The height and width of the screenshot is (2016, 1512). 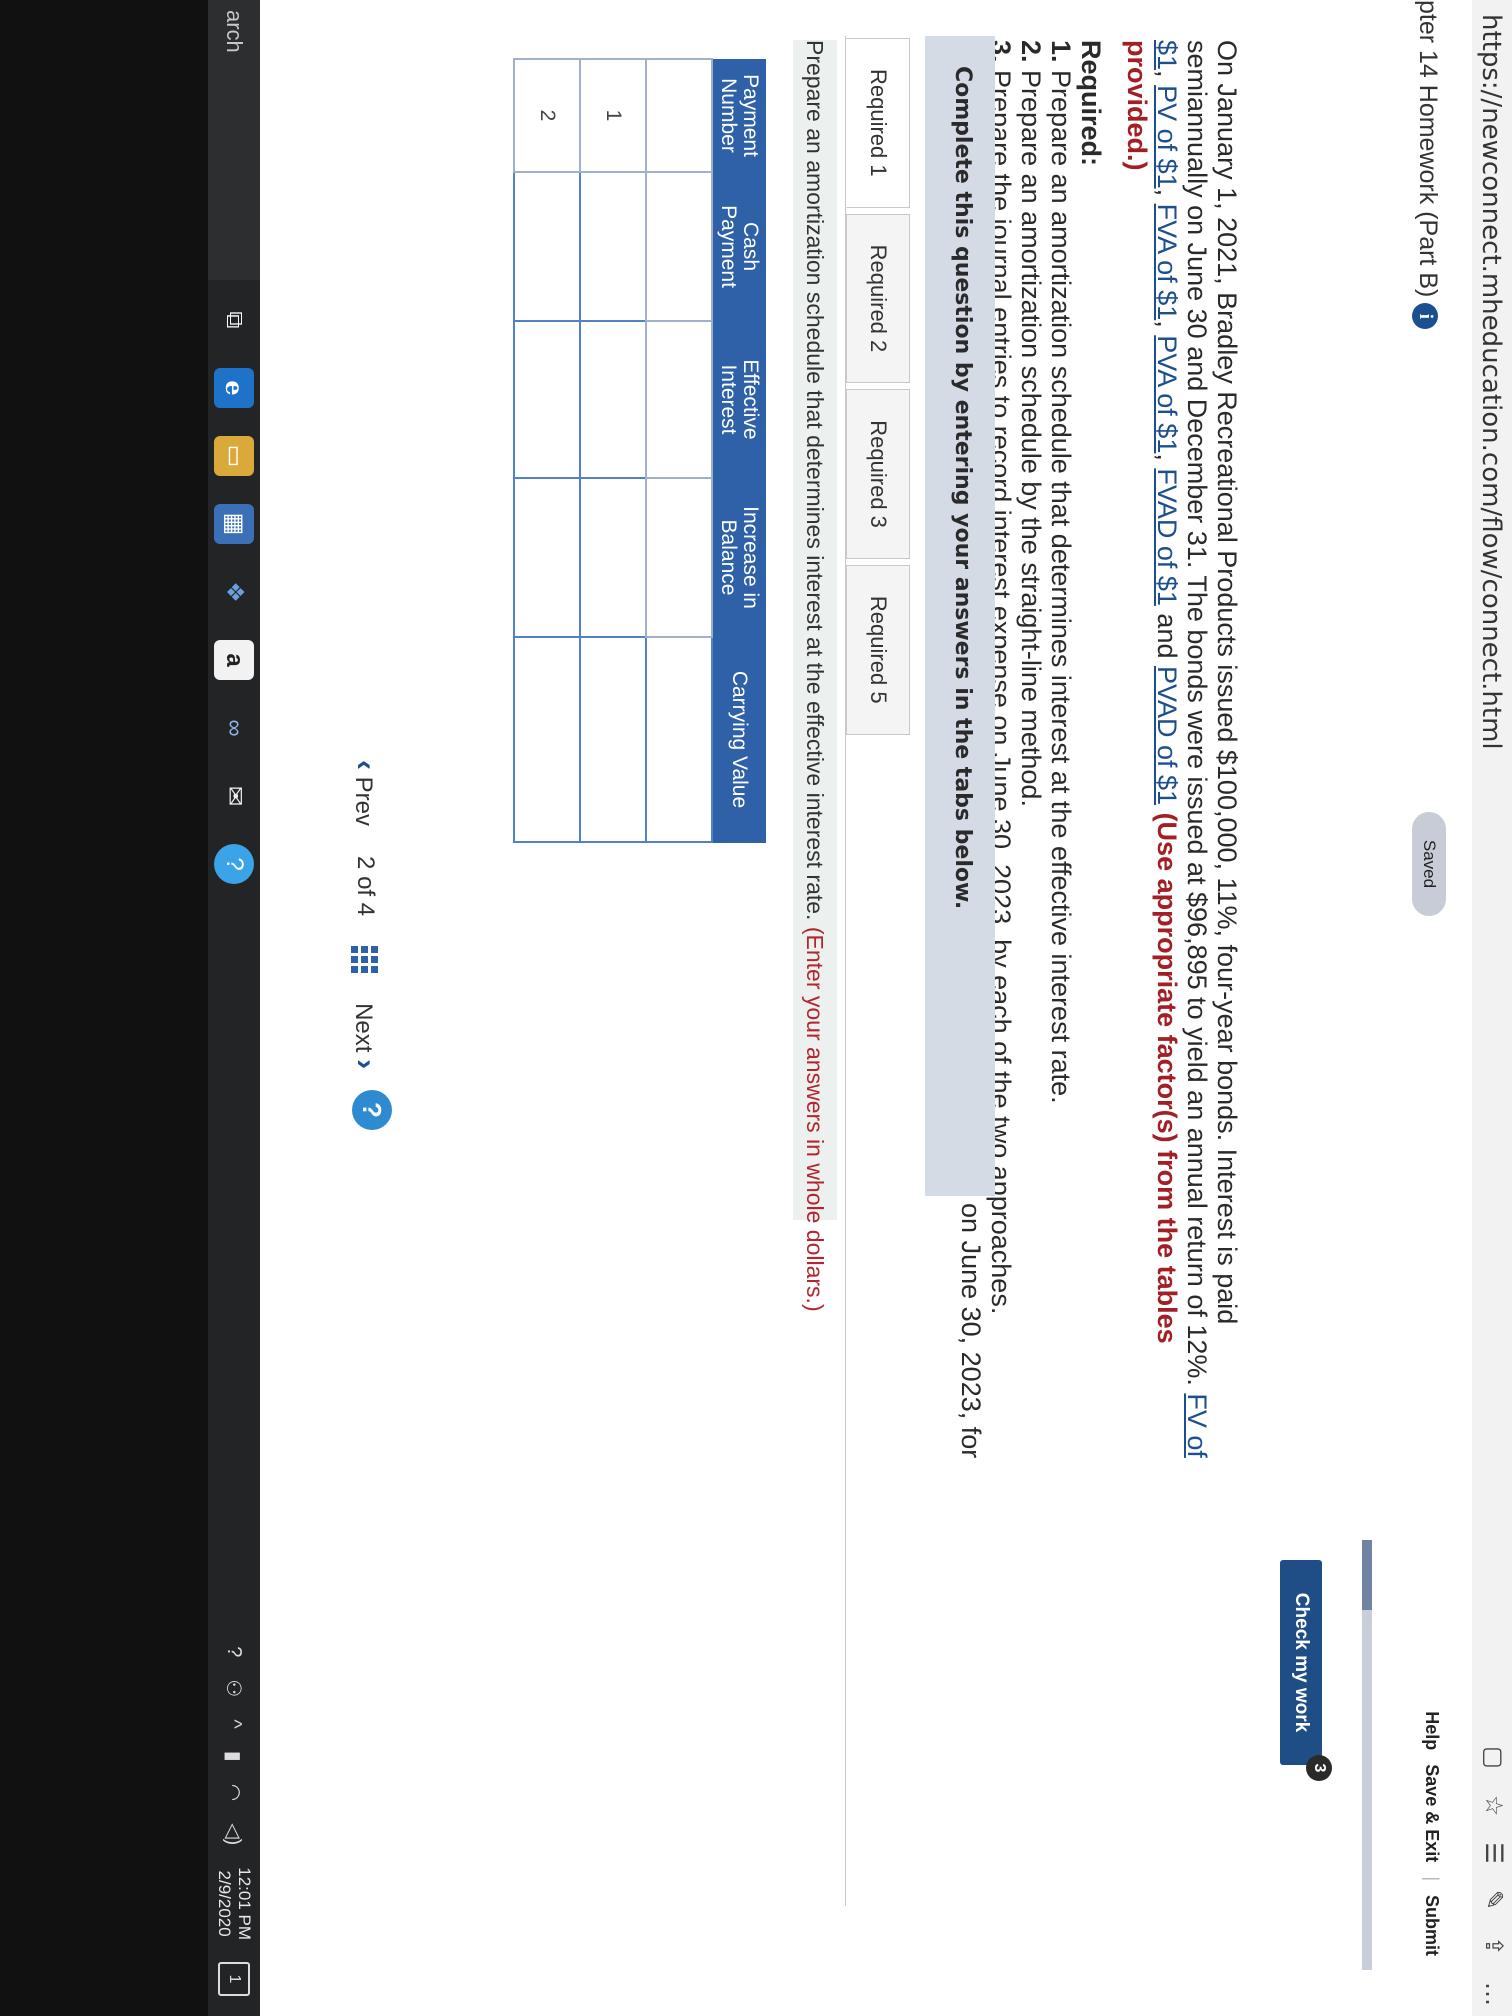 I want to click on chevron-right-icon: ›, so click(x=365, y=1064).